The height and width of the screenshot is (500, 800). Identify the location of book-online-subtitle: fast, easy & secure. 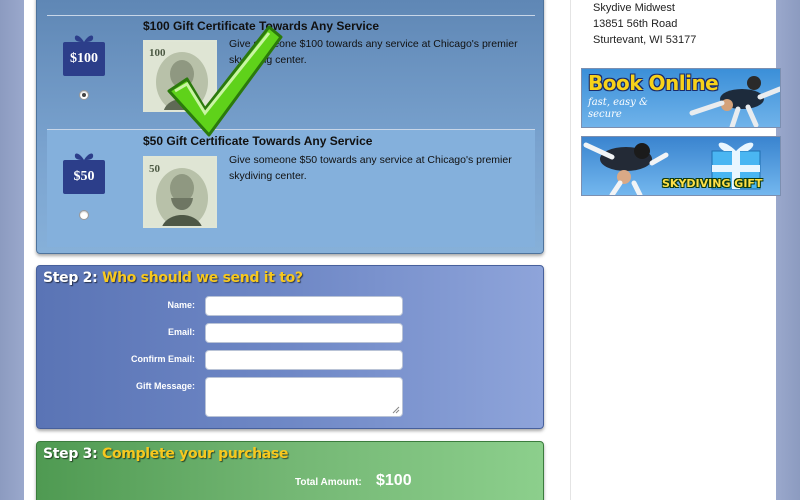
(618, 108).